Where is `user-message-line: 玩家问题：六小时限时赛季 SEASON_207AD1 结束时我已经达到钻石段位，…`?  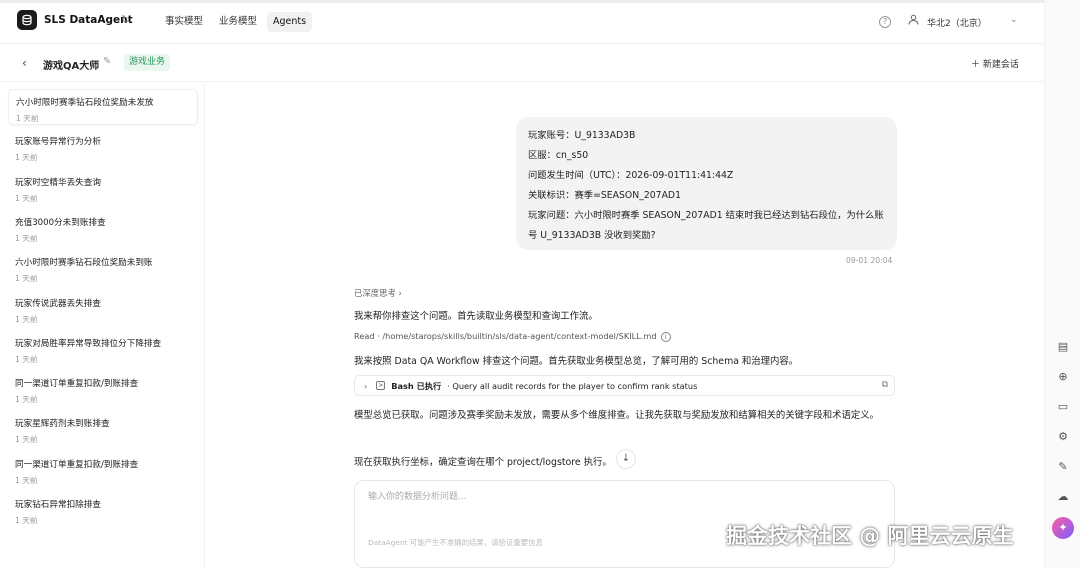 user-message-line: 玩家问题：六小时限时赛季 SEASON_207AD1 结束时我已经达到钻石段位，… is located at coordinates (706, 225).